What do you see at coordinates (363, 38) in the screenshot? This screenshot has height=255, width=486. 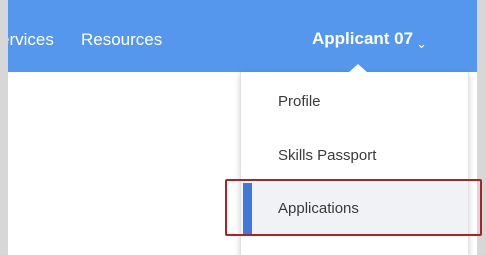 I see `user-menu-label: Applicant 07` at bounding box center [363, 38].